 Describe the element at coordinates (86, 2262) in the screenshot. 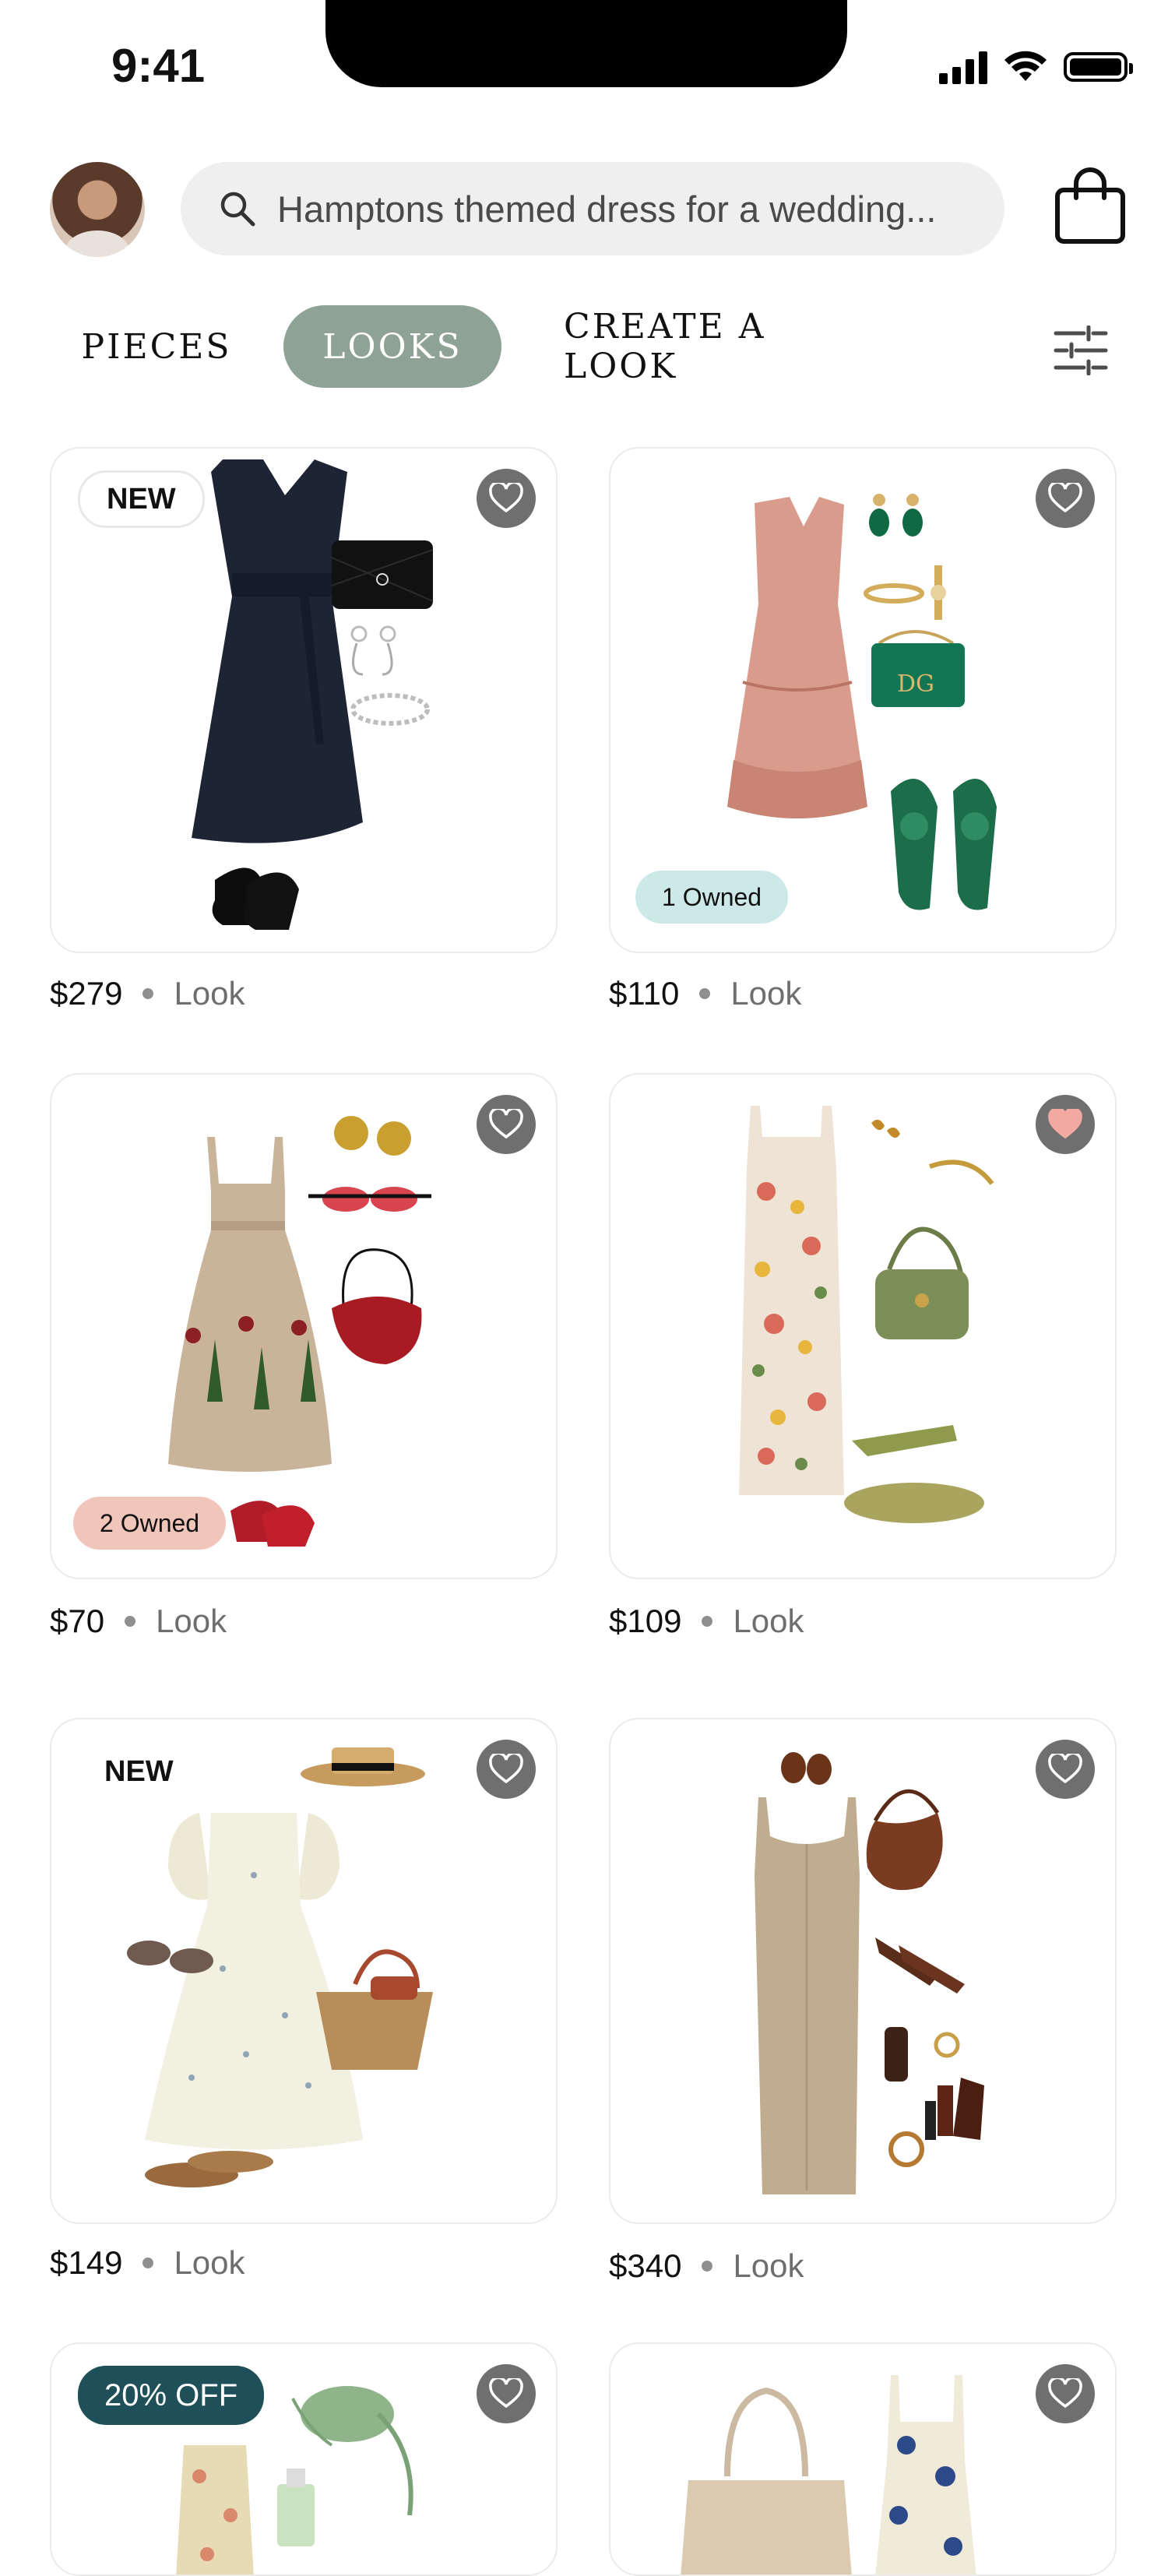

I see `look-price: $149` at that location.